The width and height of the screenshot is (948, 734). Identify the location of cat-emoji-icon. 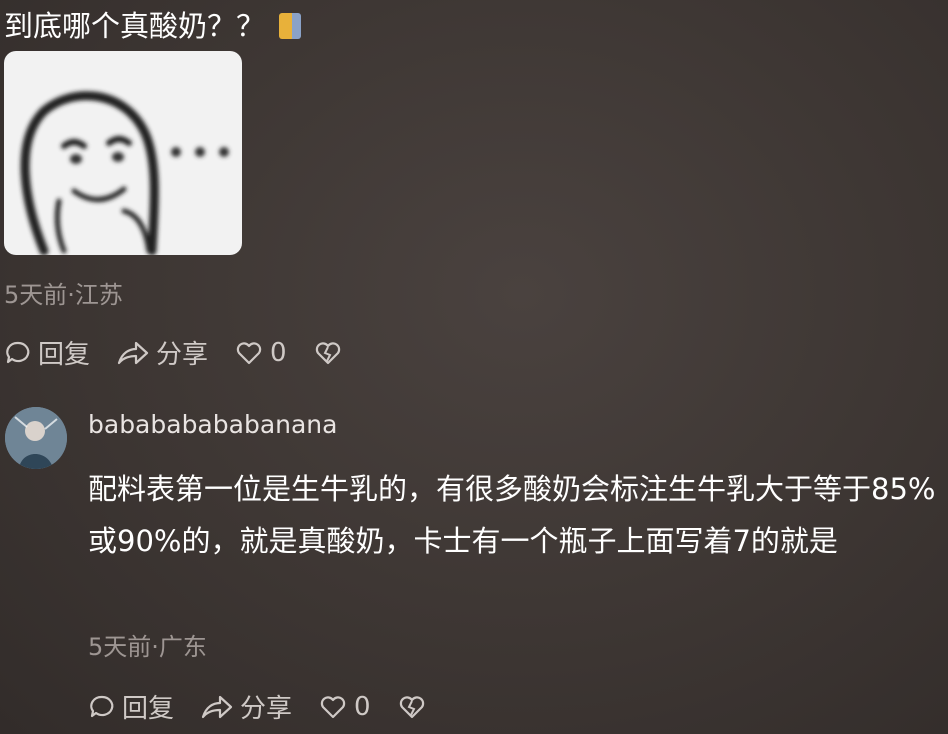
(290, 26).